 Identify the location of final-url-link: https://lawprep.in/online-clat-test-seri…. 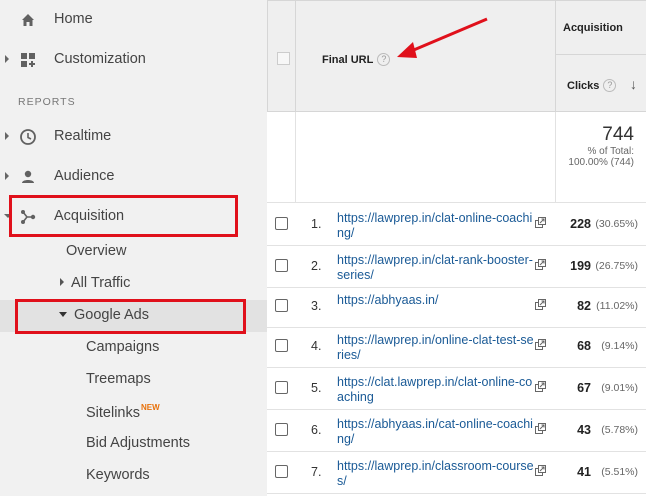
(436, 348).